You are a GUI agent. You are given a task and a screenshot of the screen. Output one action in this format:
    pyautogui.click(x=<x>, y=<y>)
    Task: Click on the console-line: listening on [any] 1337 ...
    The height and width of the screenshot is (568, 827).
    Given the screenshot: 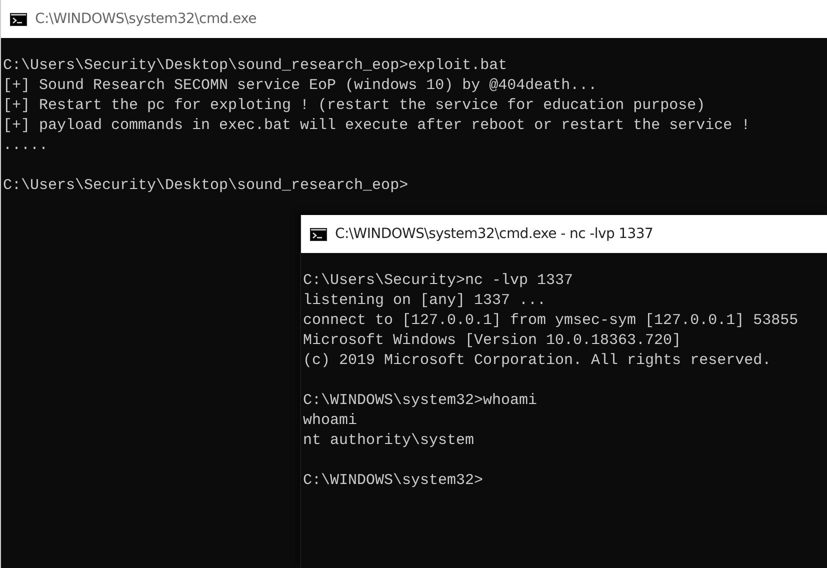 What is the action you would take?
    pyautogui.click(x=425, y=301)
    